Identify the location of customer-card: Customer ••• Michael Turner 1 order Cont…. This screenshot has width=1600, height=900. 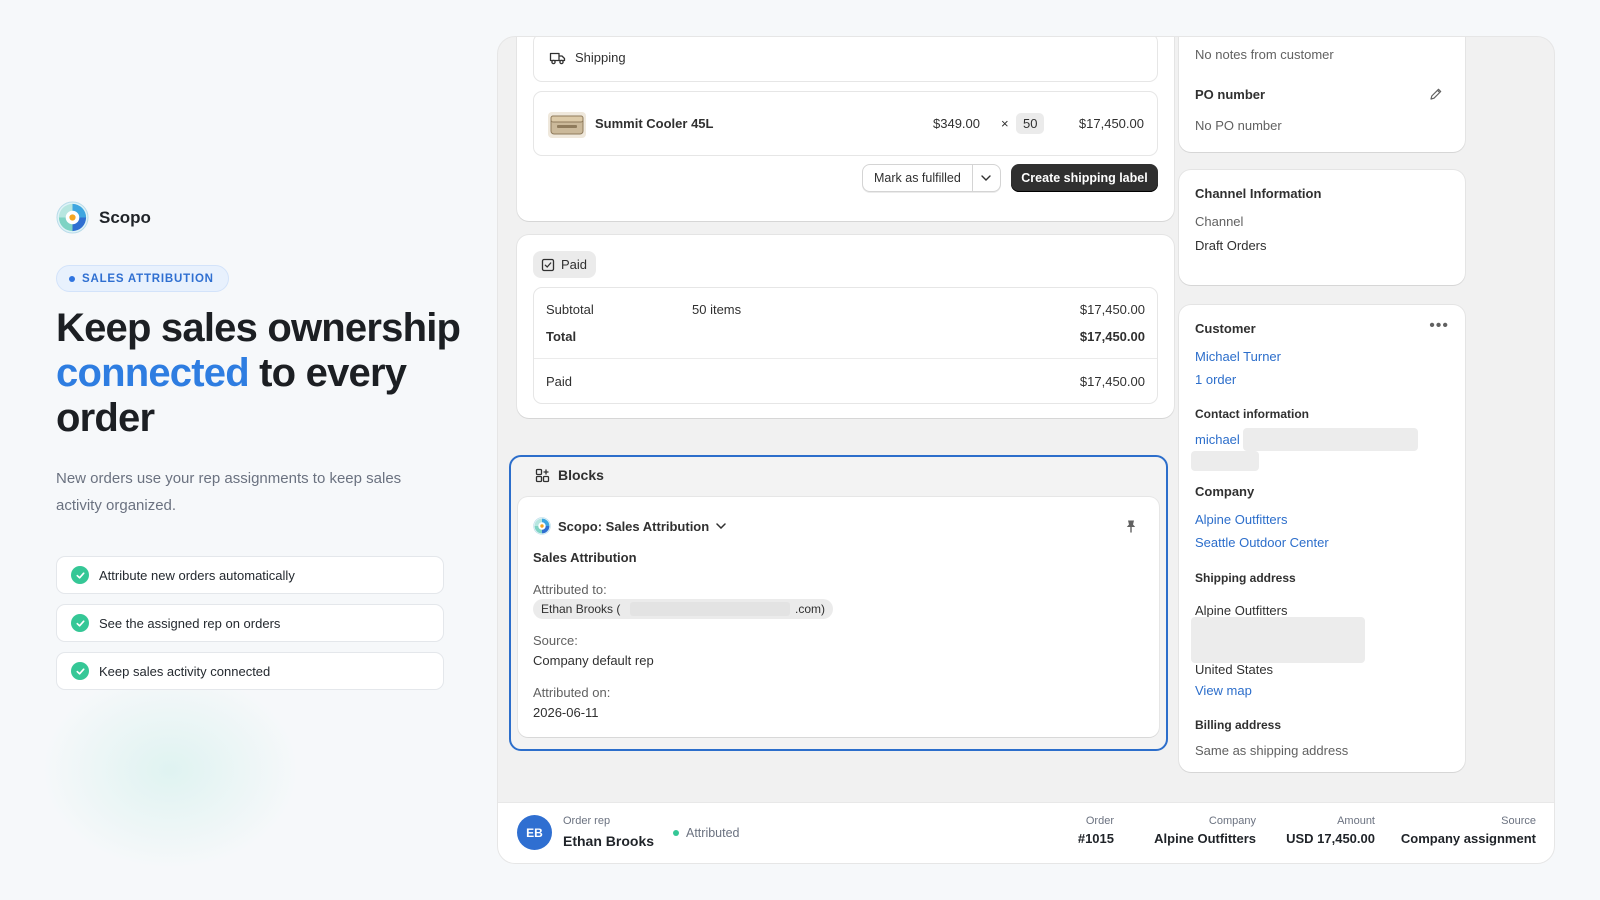
(1322, 538).